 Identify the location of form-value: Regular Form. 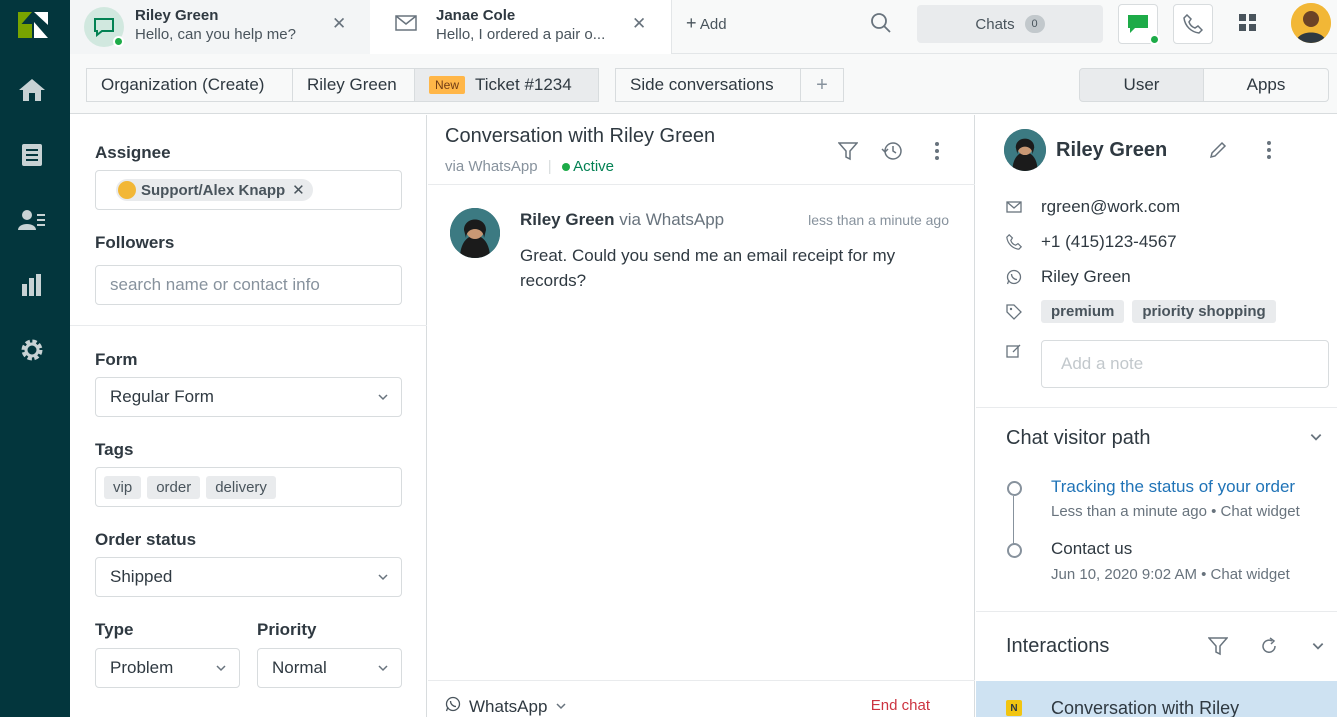
(162, 396).